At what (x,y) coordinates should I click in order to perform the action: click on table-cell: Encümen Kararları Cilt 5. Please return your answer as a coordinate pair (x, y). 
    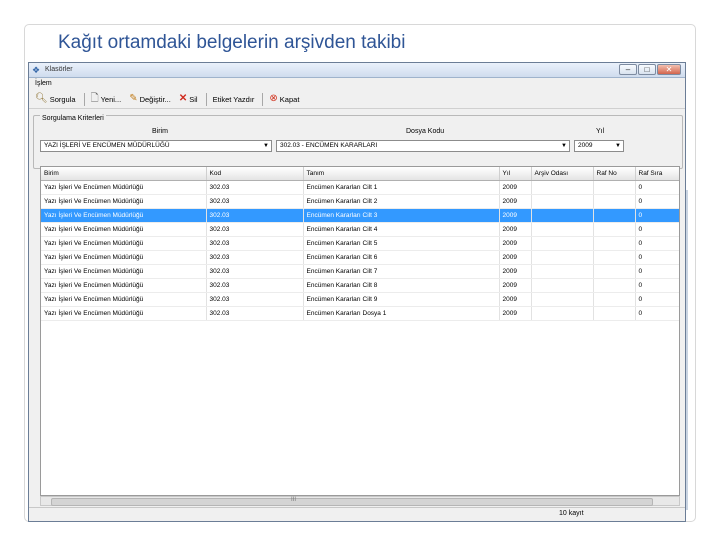
    Looking at the image, I should click on (401, 243).